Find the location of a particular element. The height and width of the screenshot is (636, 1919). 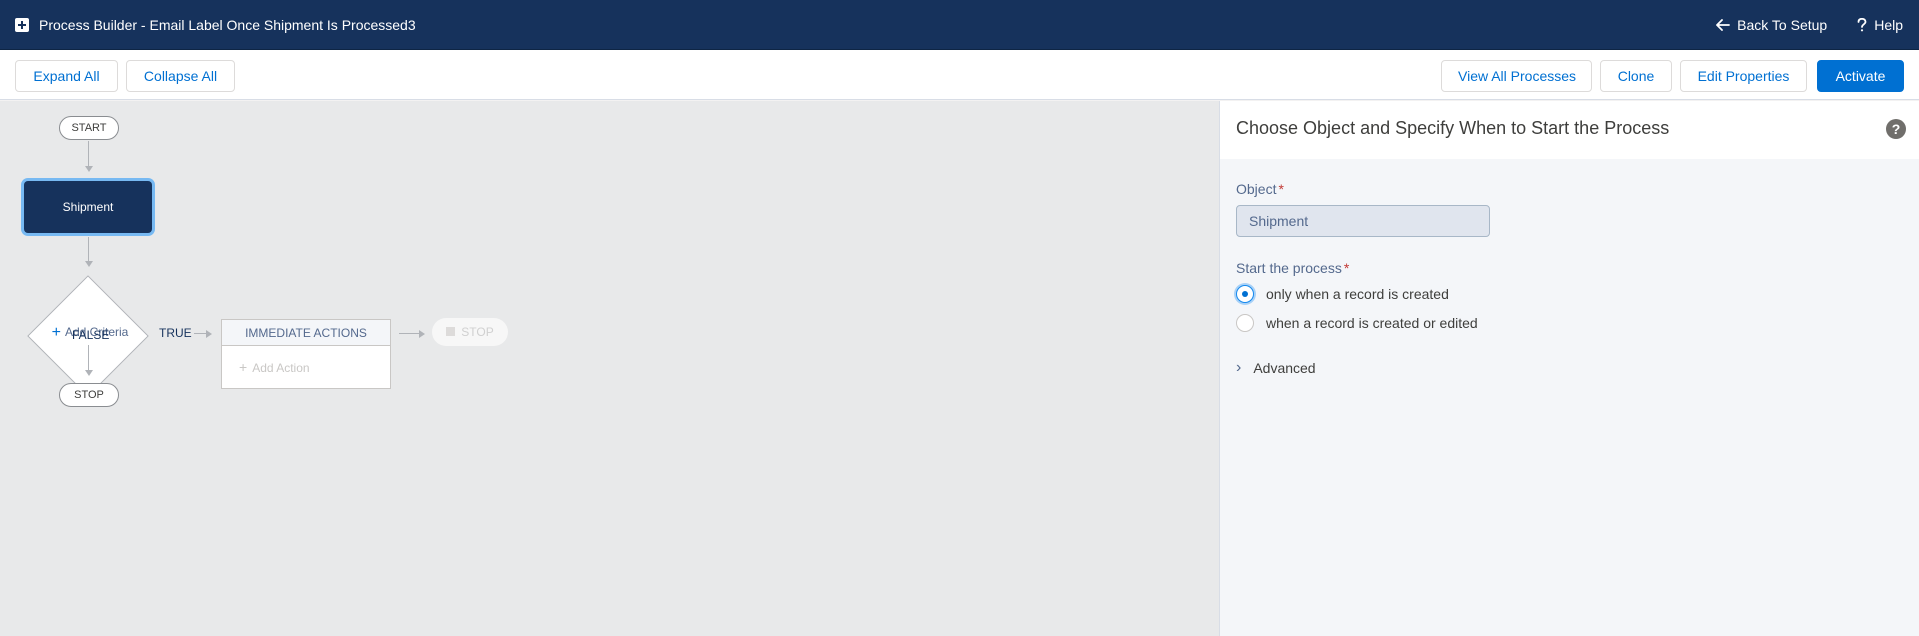

stop-node-disabled: STOP is located at coordinates (470, 332).